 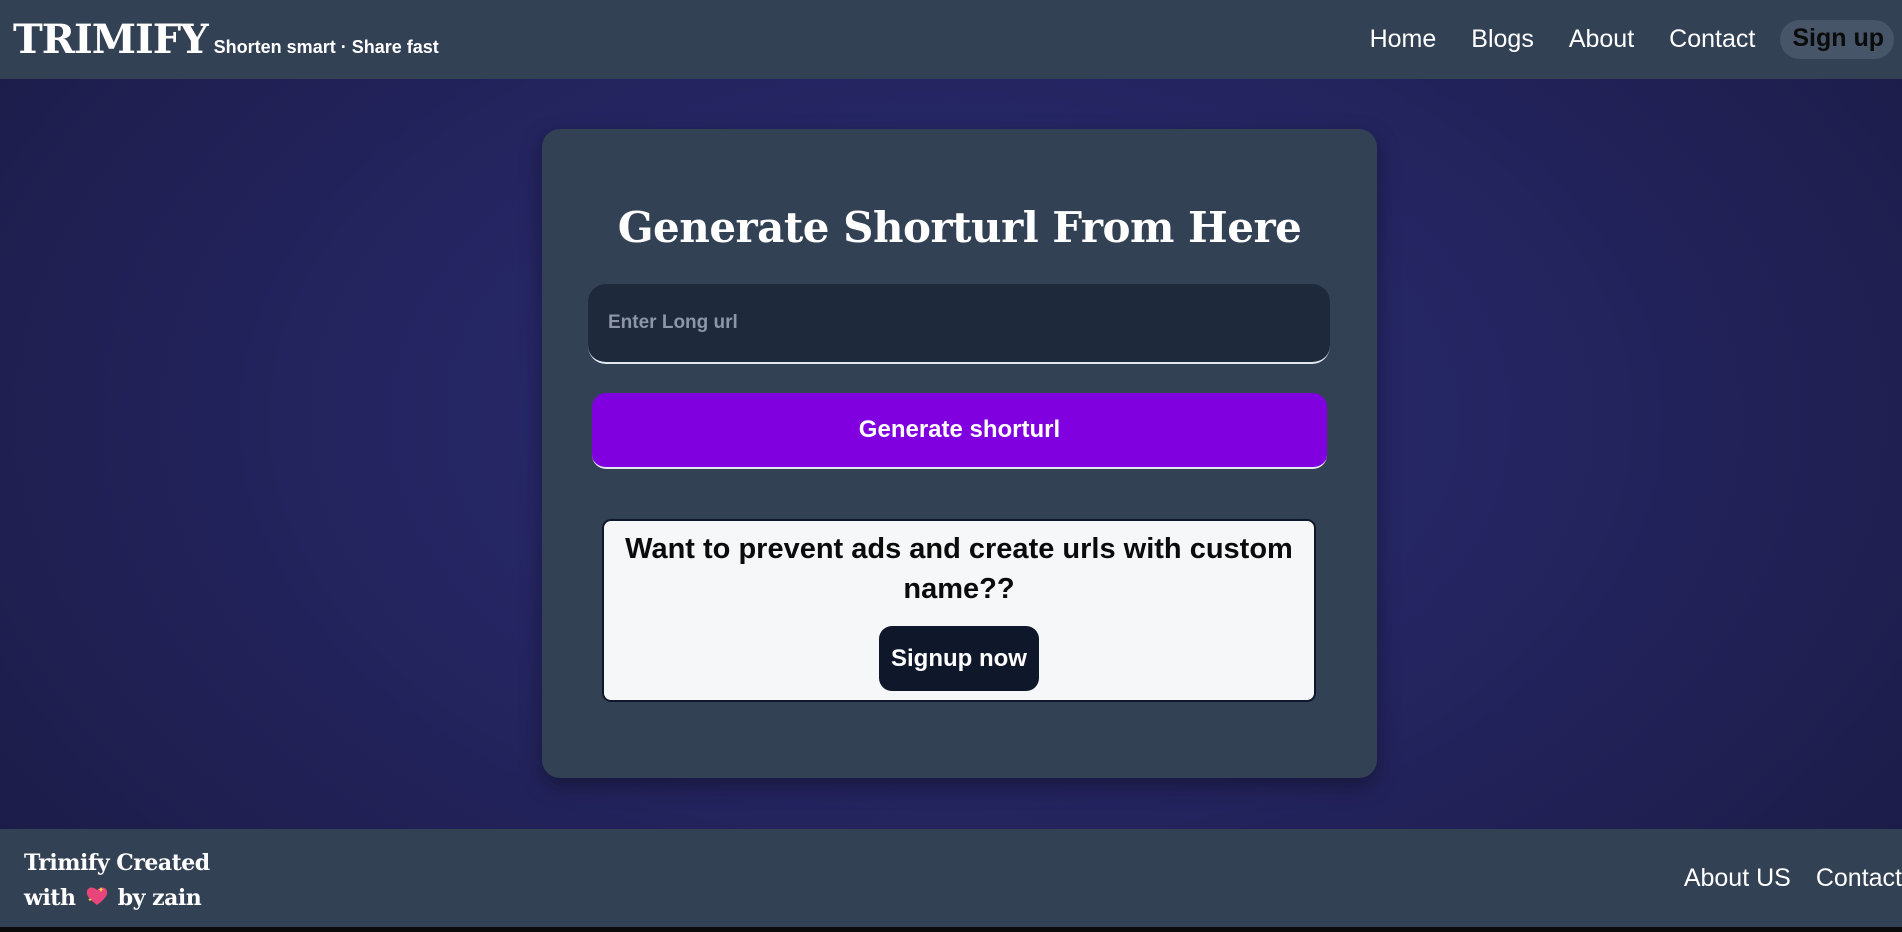 I want to click on footer, so click(x=951, y=878).